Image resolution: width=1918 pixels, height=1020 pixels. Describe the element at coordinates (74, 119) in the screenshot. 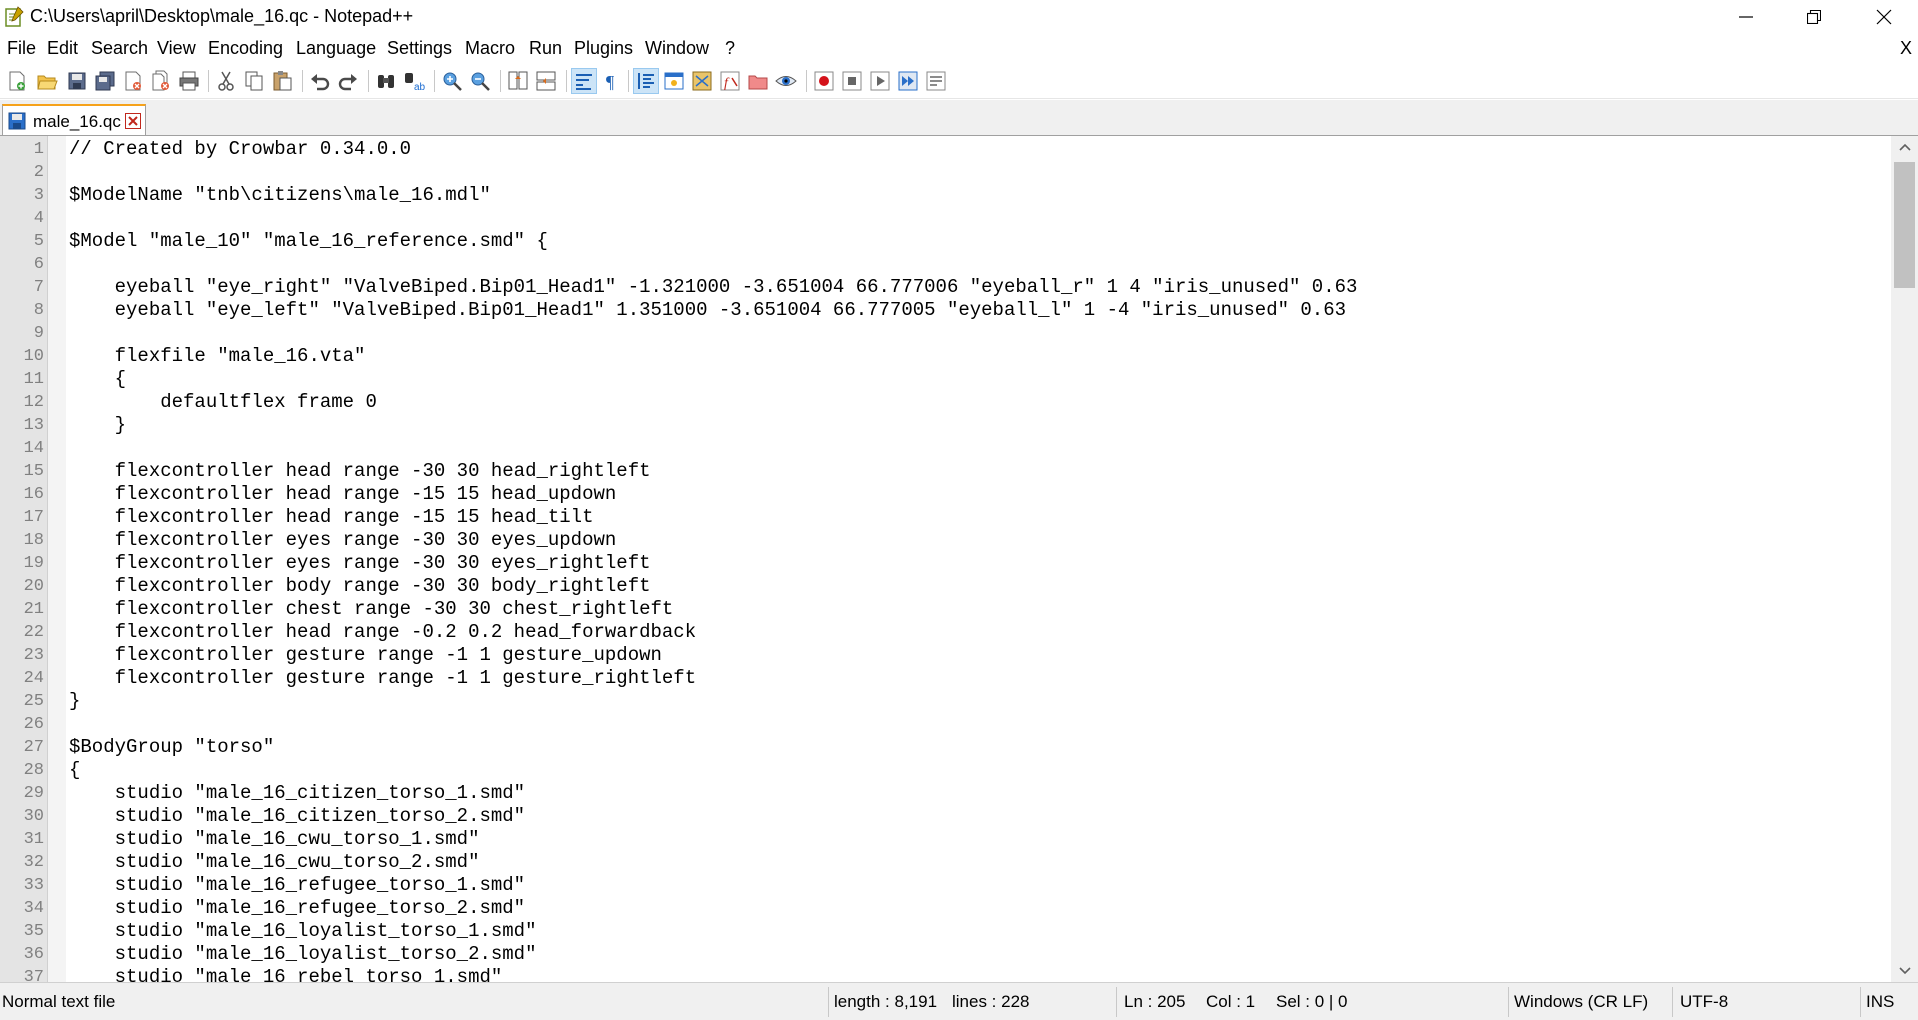

I see `tab-male-16-qc: male_16.qc` at that location.